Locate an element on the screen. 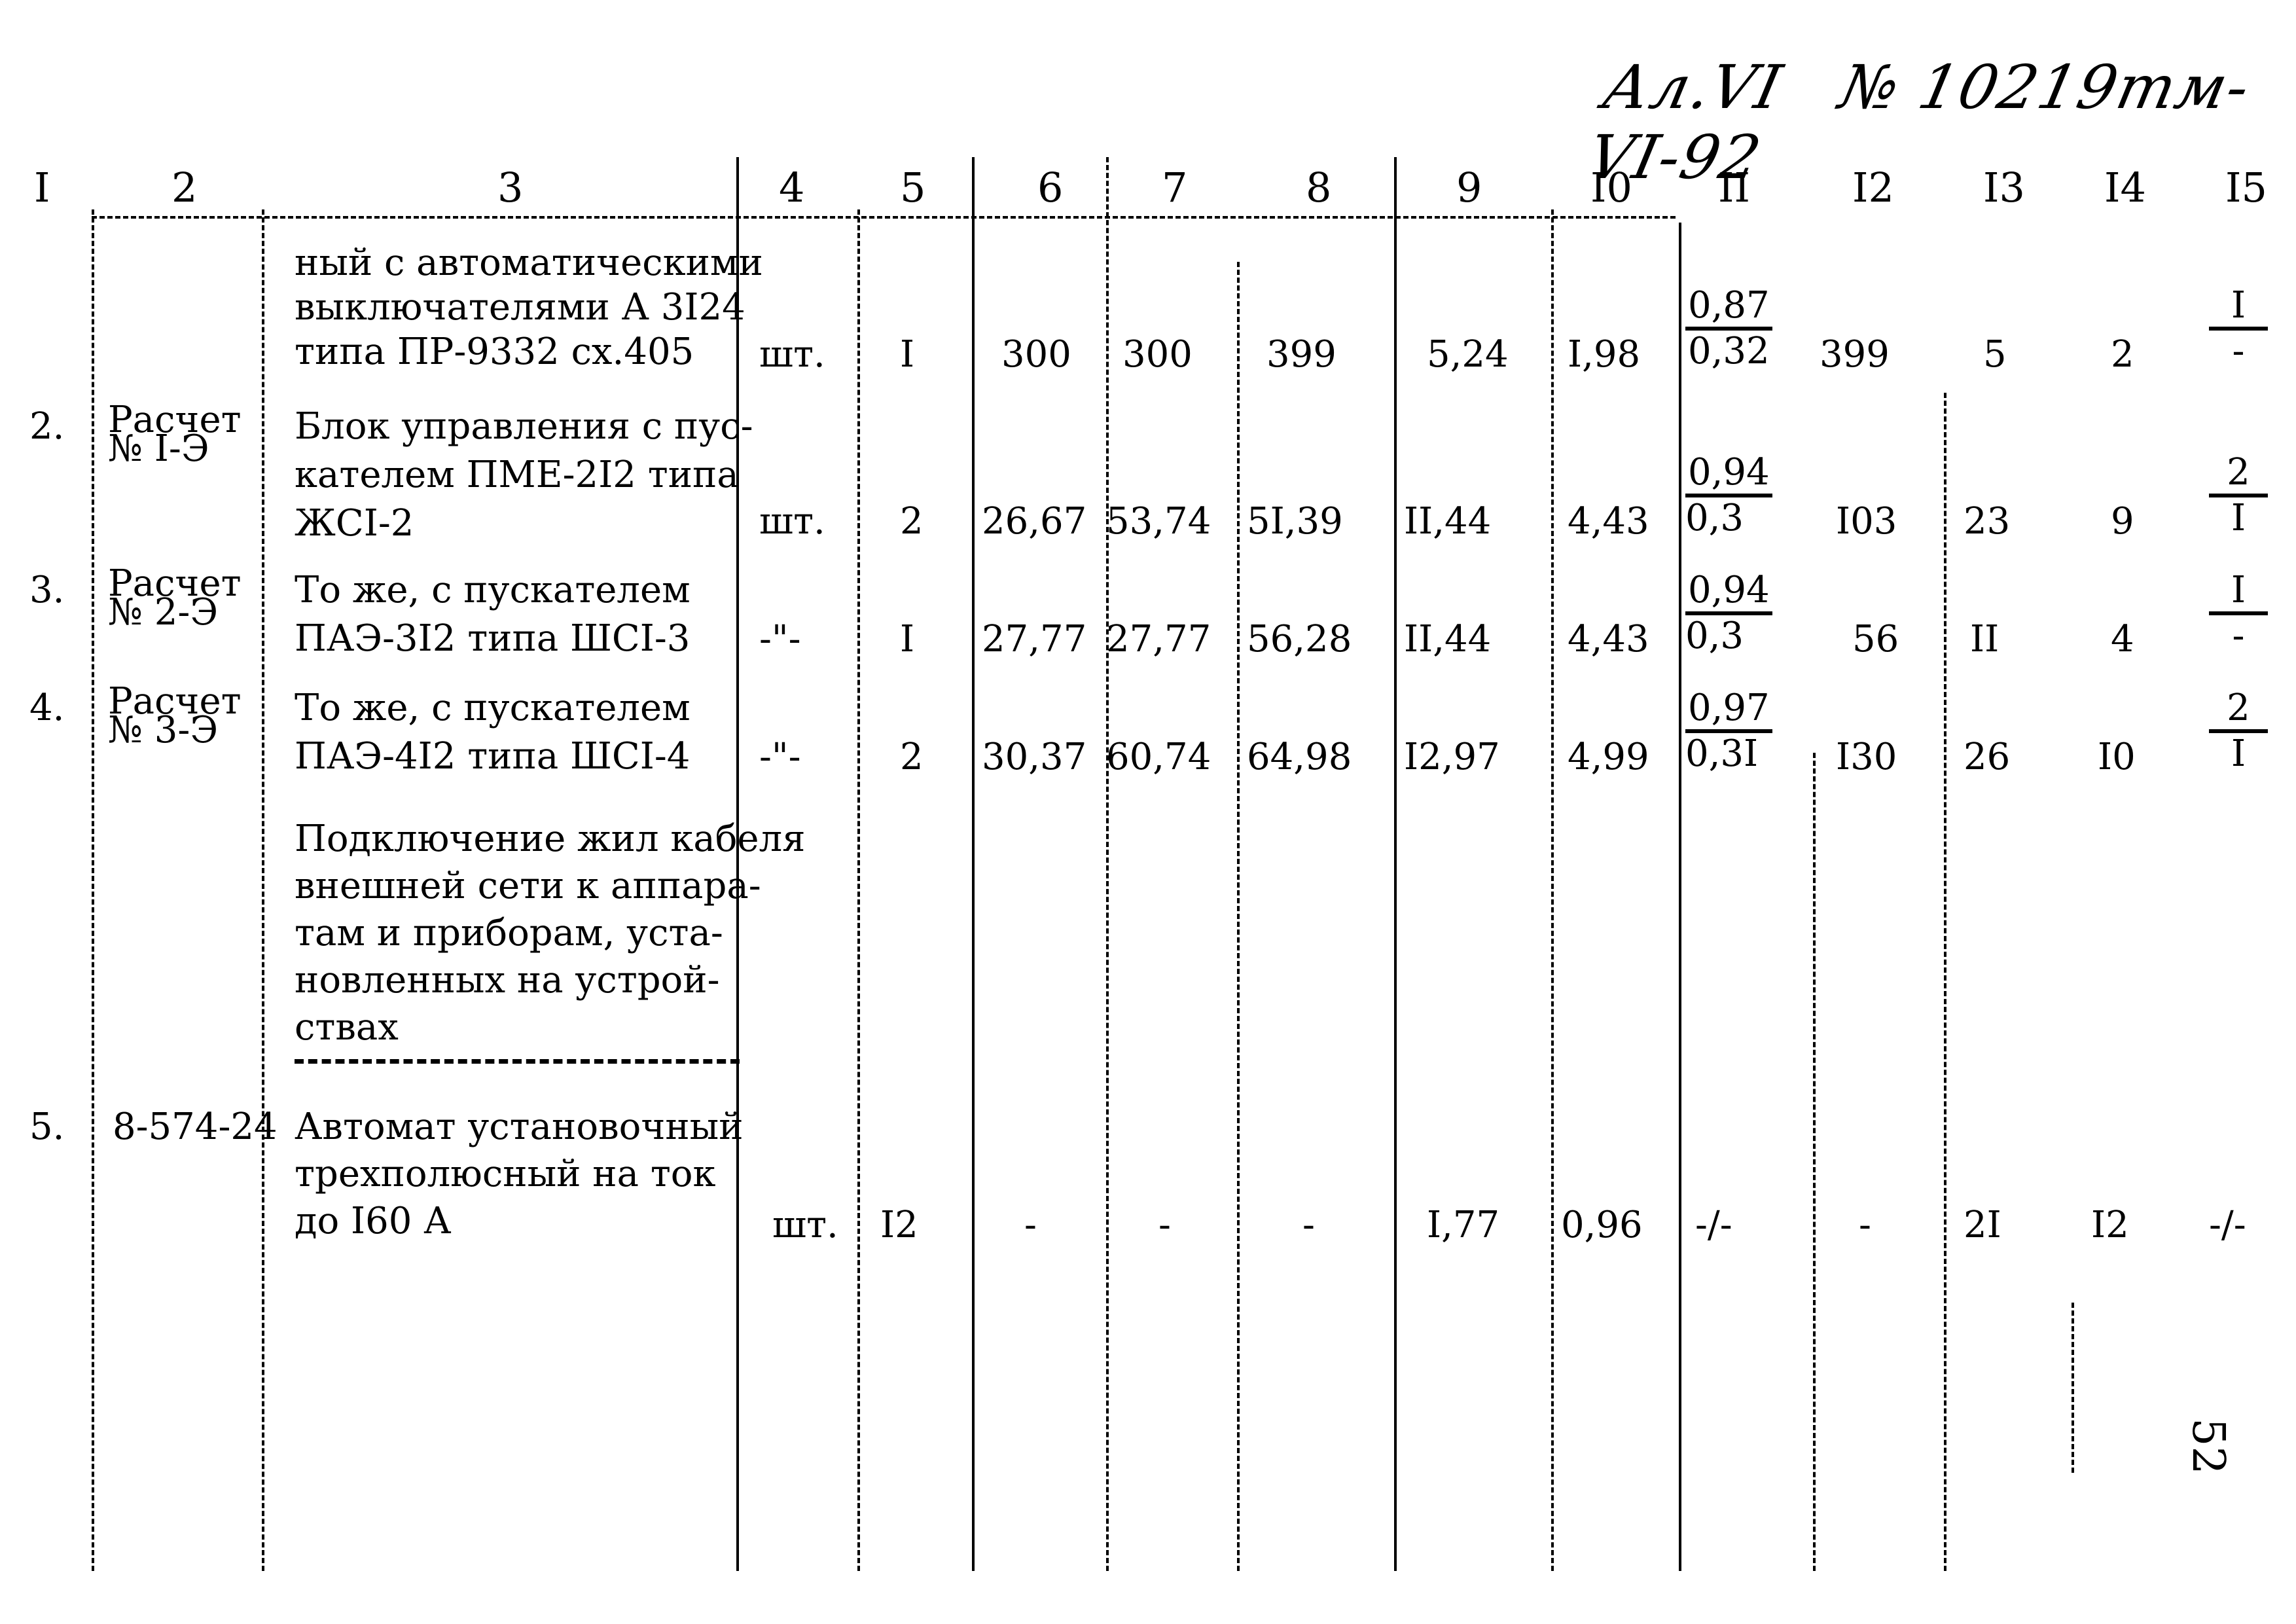 The height and width of the screenshot is (1624, 2296). col8-value: 5I,39 is located at coordinates (1295, 521).